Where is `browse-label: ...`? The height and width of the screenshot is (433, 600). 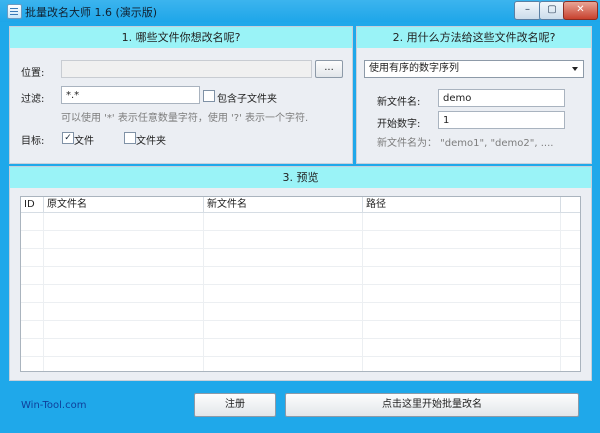
browse-label: ... is located at coordinates (329, 67).